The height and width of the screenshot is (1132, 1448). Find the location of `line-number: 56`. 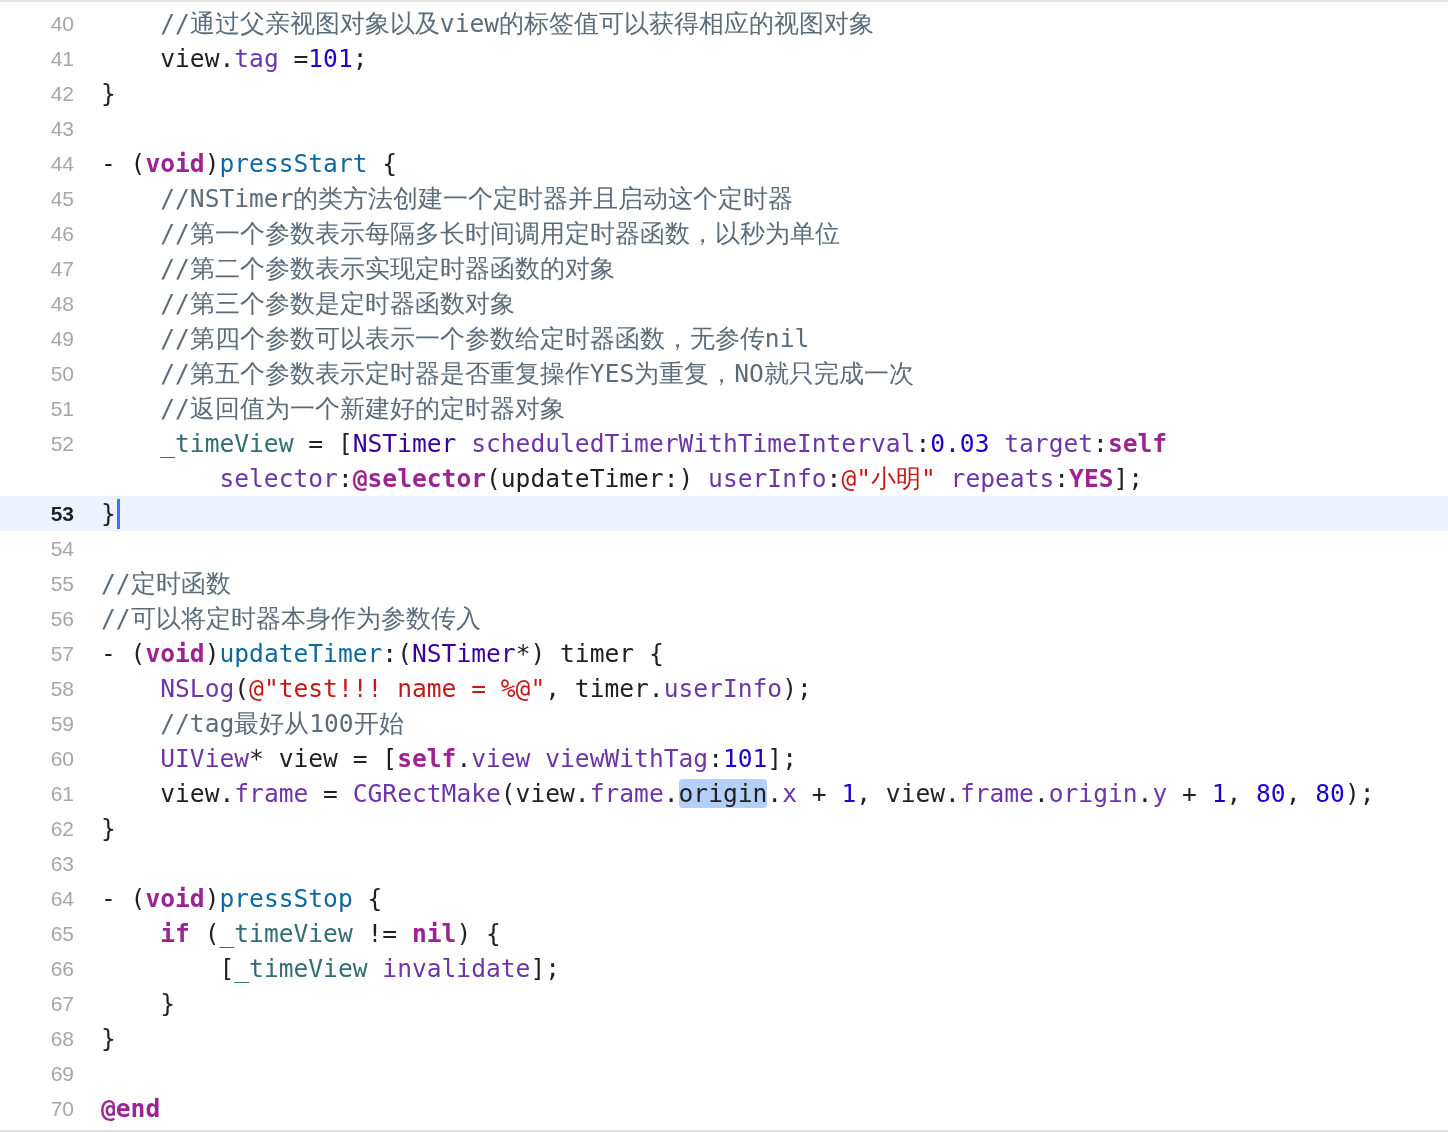

line-number: 56 is located at coordinates (62, 618).